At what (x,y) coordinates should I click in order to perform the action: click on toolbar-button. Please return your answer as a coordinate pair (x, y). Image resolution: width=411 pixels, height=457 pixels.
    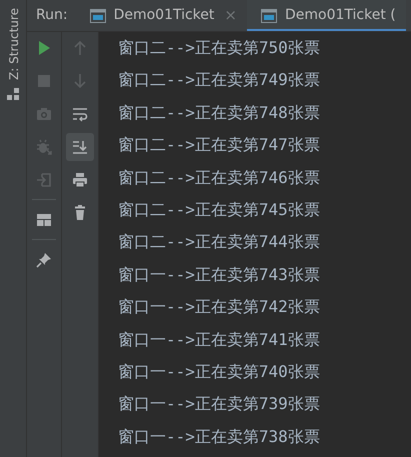
    Looking at the image, I should click on (80, 147).